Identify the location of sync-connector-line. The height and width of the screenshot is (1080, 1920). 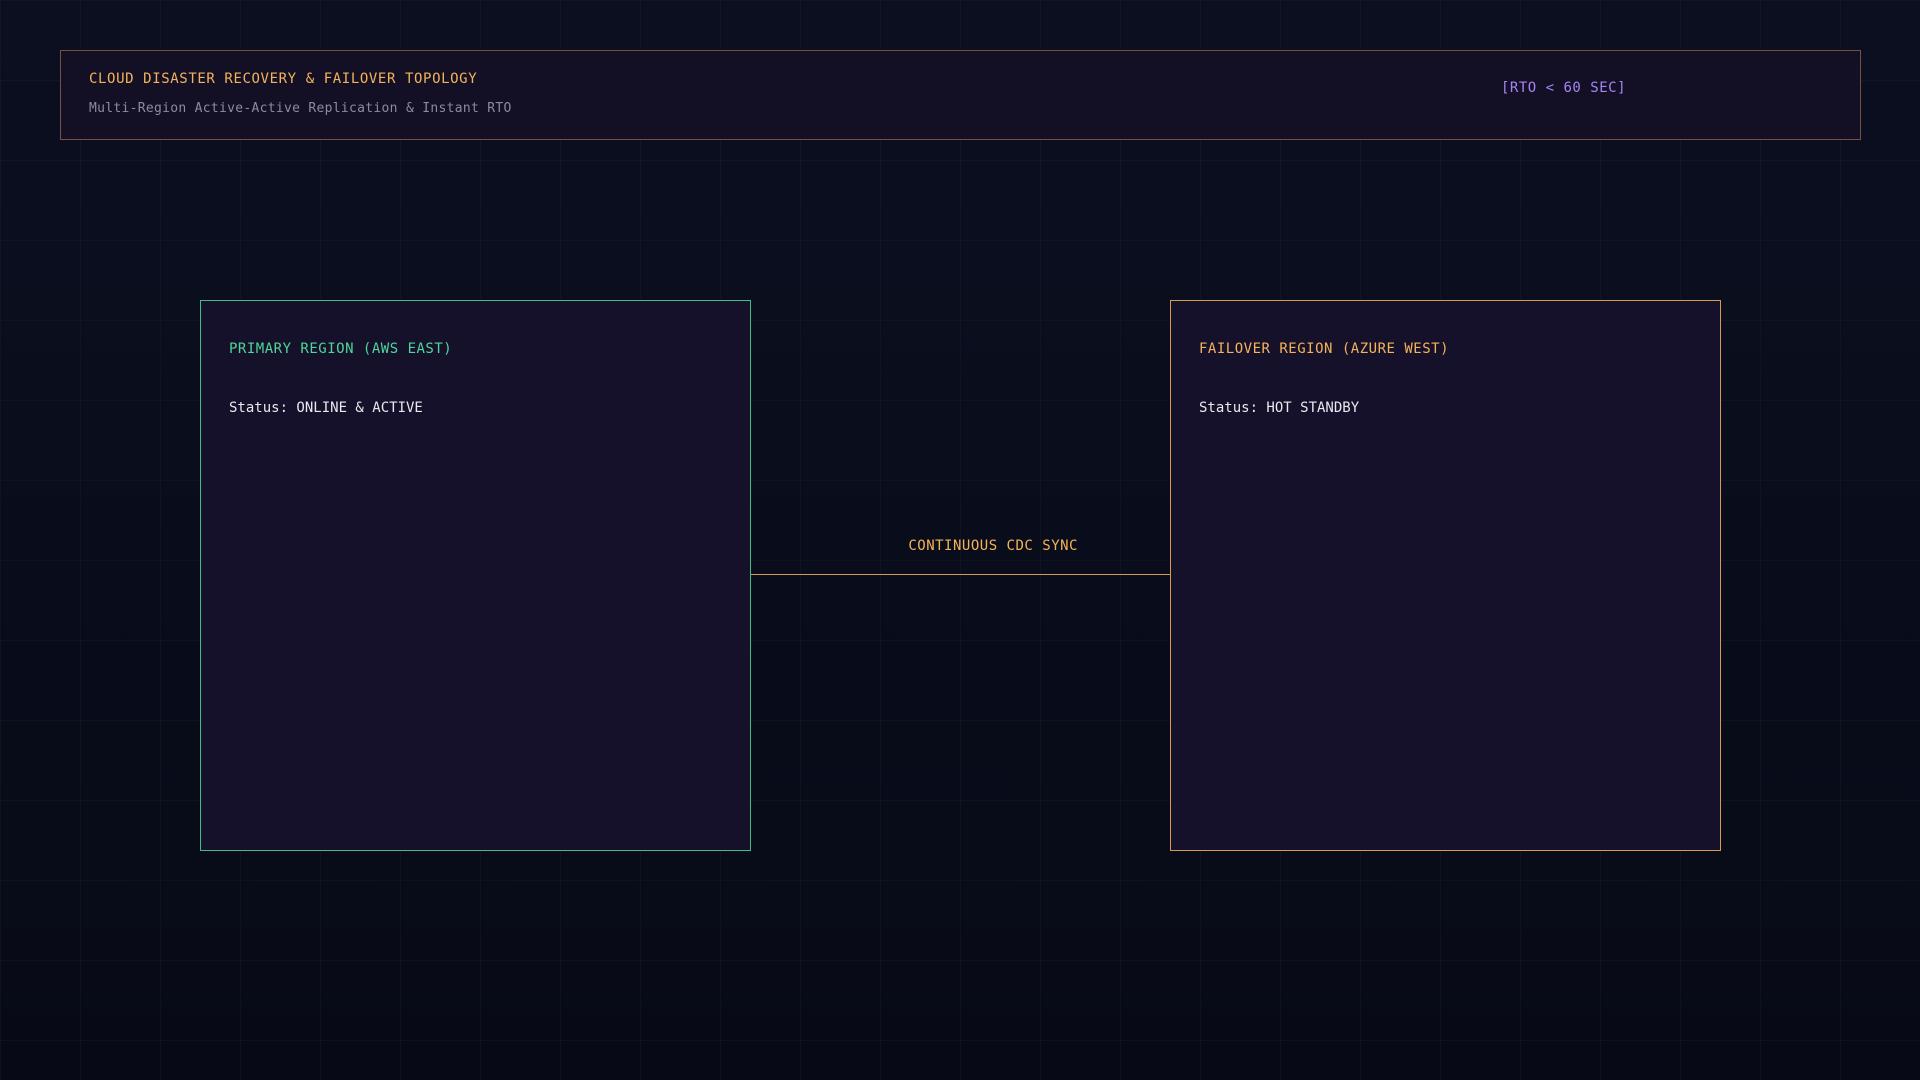
(960, 574).